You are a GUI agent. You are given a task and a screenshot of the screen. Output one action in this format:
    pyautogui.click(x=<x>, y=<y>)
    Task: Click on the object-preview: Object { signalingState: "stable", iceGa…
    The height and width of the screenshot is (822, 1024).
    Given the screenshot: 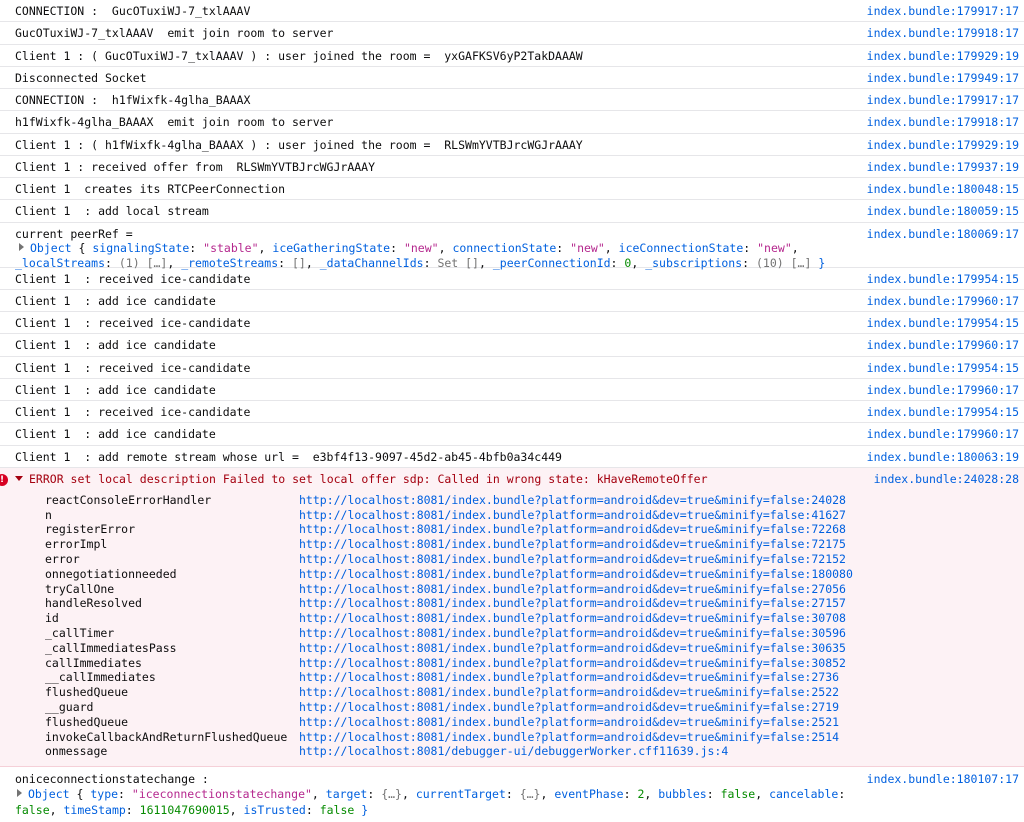 What is the action you would take?
    pyautogui.click(x=512, y=248)
    